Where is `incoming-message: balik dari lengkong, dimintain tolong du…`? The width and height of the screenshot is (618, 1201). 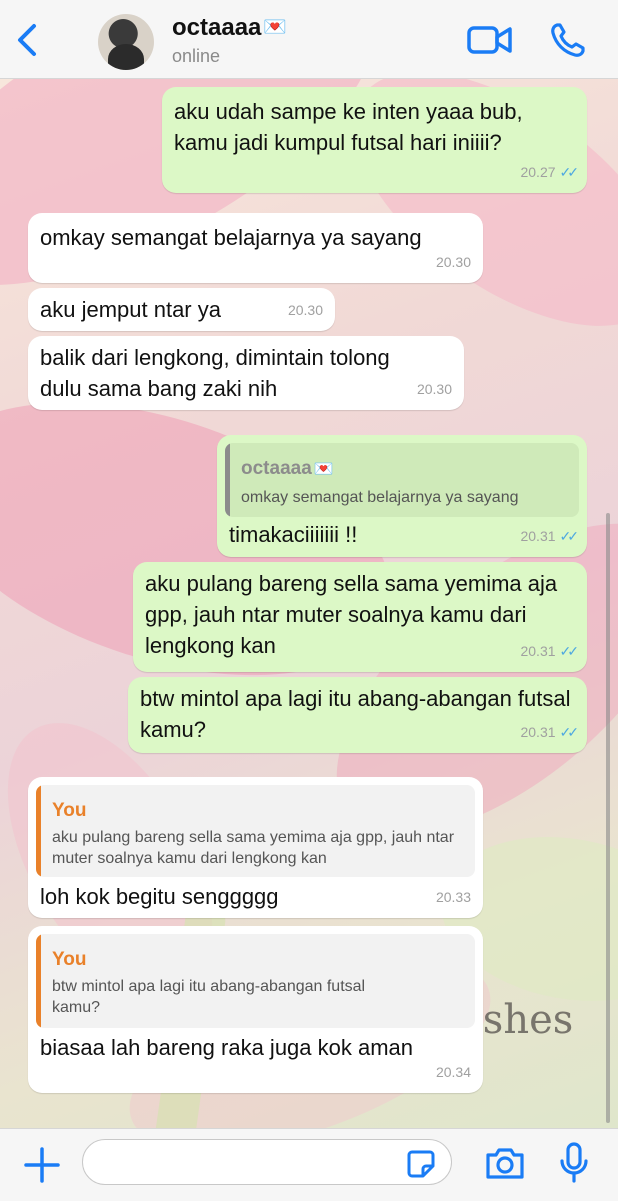
incoming-message: balik dari lengkong, dimintain tolong du… is located at coordinates (246, 373).